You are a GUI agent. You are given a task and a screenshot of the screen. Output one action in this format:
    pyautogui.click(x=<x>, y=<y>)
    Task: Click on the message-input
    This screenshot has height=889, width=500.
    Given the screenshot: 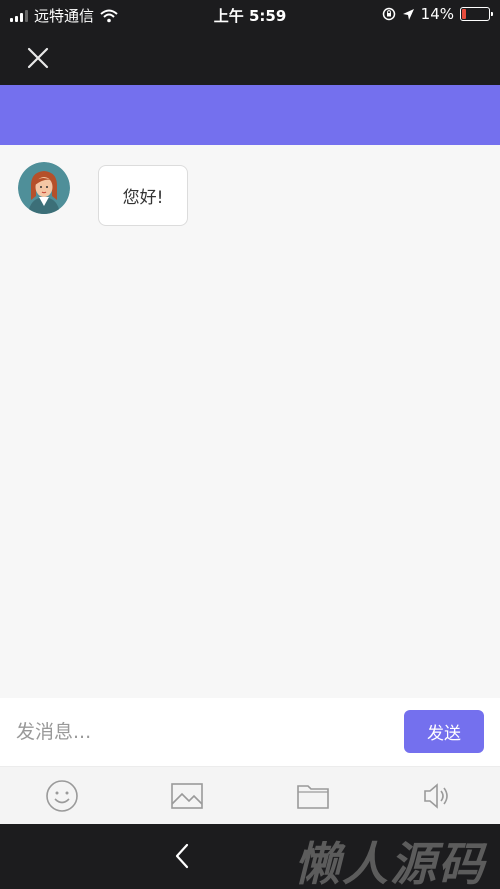 What is the action you would take?
    pyautogui.click(x=201, y=732)
    